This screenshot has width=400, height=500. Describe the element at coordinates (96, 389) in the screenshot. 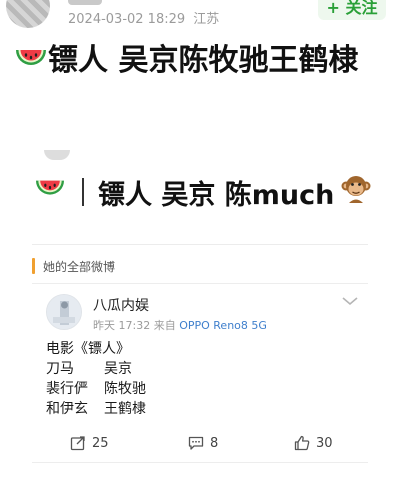

I see `cast-row: 裴行俨 陈牧驰` at that location.